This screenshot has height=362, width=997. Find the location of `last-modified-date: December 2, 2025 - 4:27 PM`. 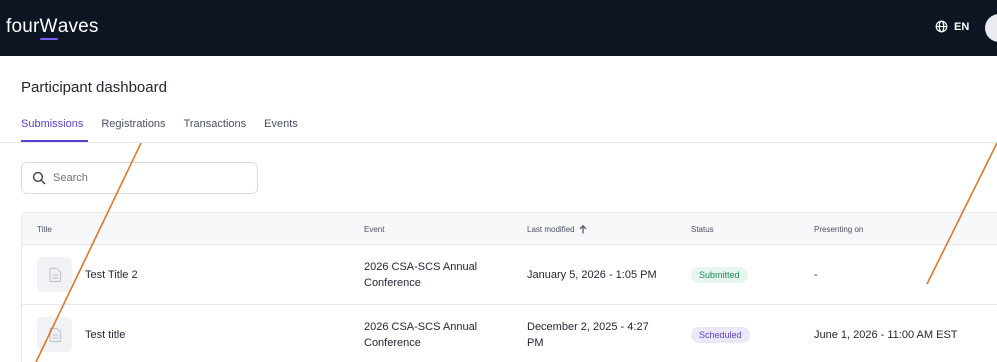

last-modified-date: December 2, 2025 - 4:27 PM is located at coordinates (588, 334).